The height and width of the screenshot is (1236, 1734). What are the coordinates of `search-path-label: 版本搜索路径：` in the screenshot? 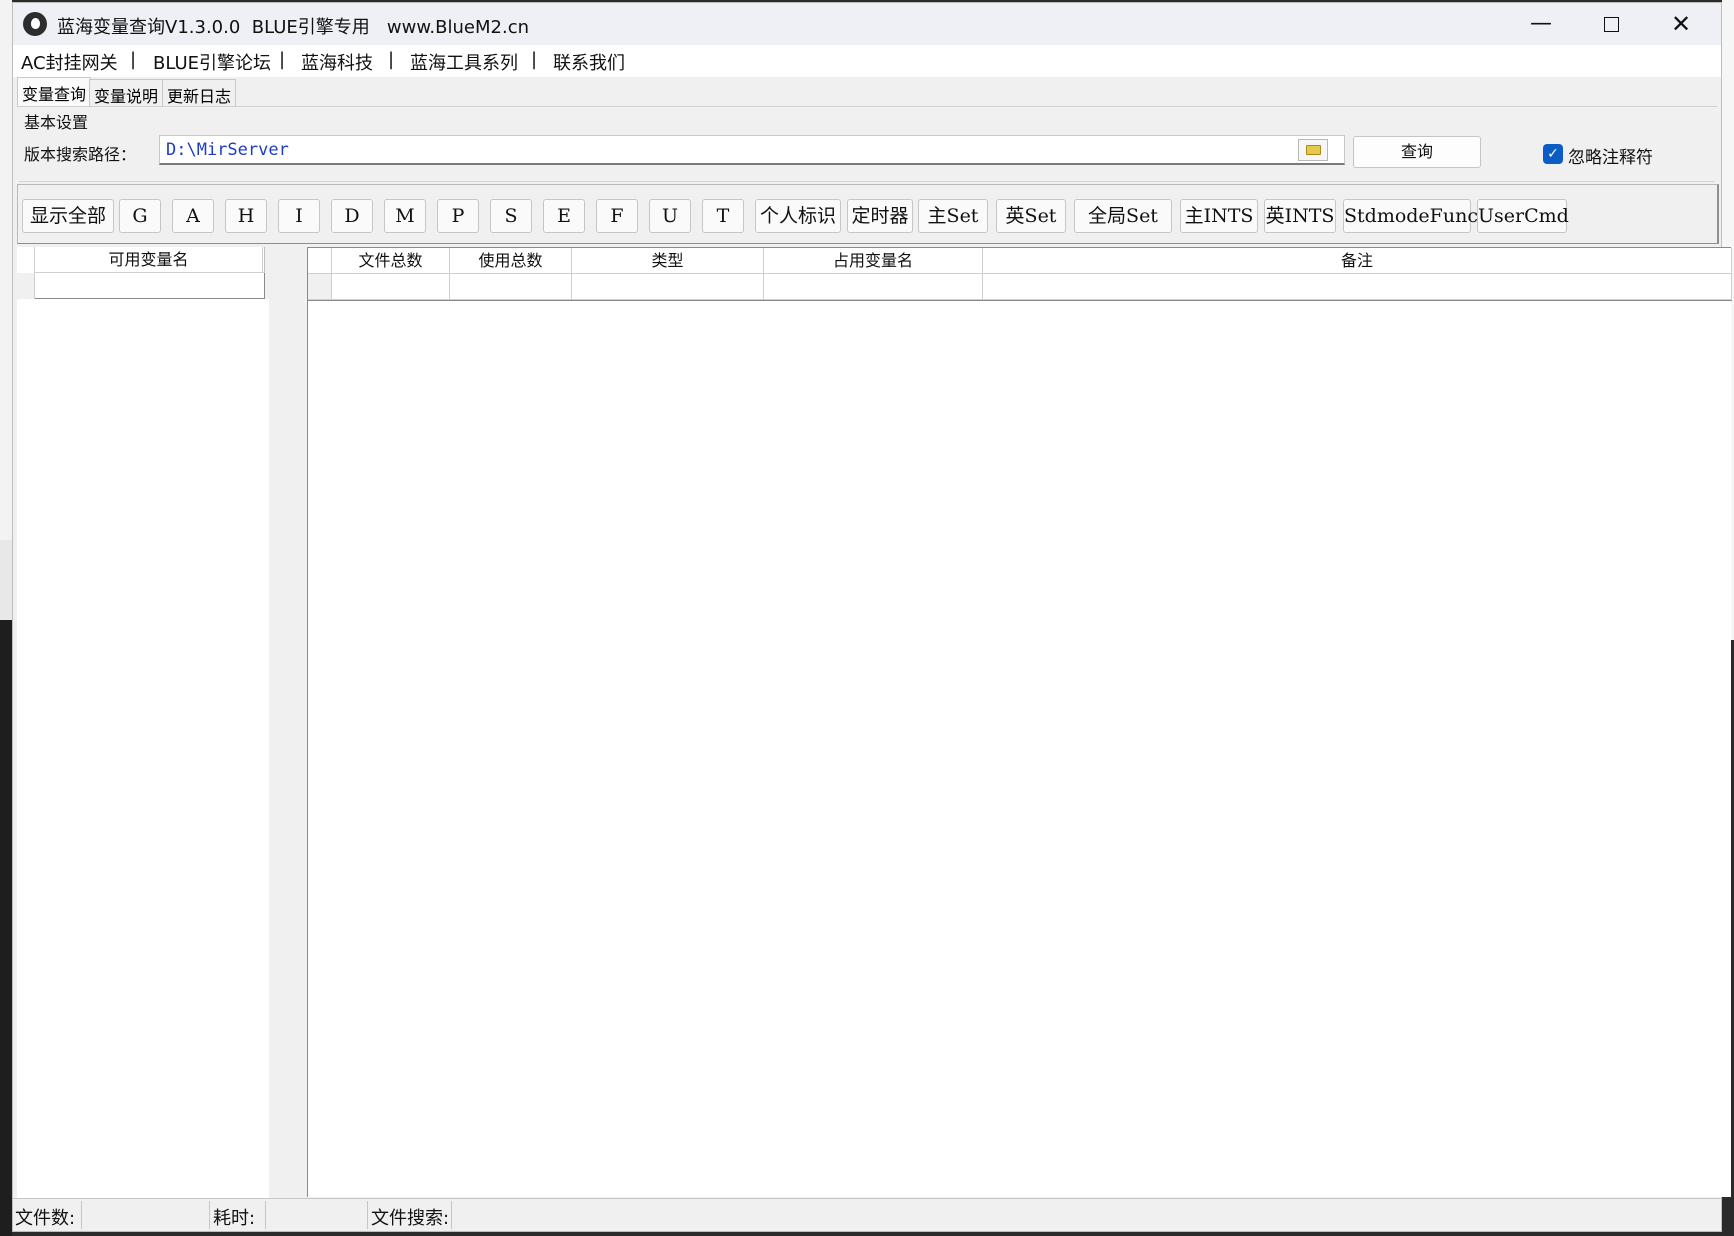 It's located at (80, 154).